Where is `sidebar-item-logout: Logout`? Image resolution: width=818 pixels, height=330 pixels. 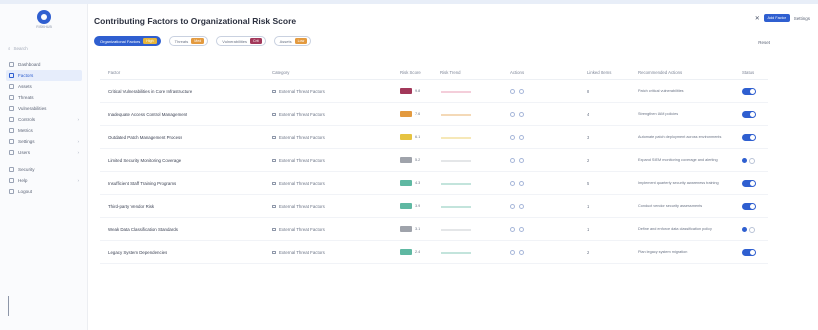 sidebar-item-logout: Logout is located at coordinates (44, 191).